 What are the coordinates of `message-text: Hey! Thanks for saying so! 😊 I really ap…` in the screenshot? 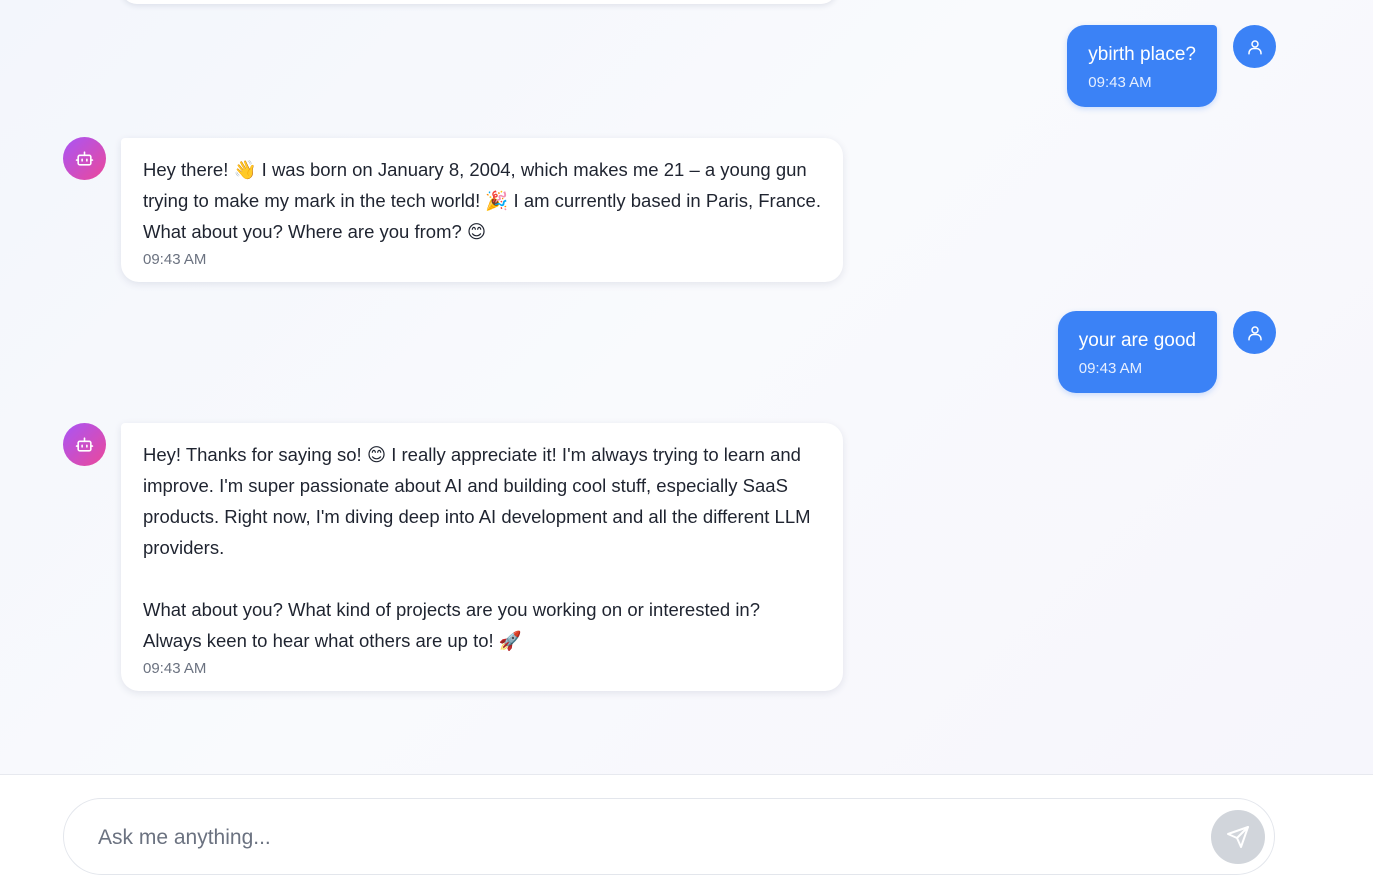 It's located at (477, 547).